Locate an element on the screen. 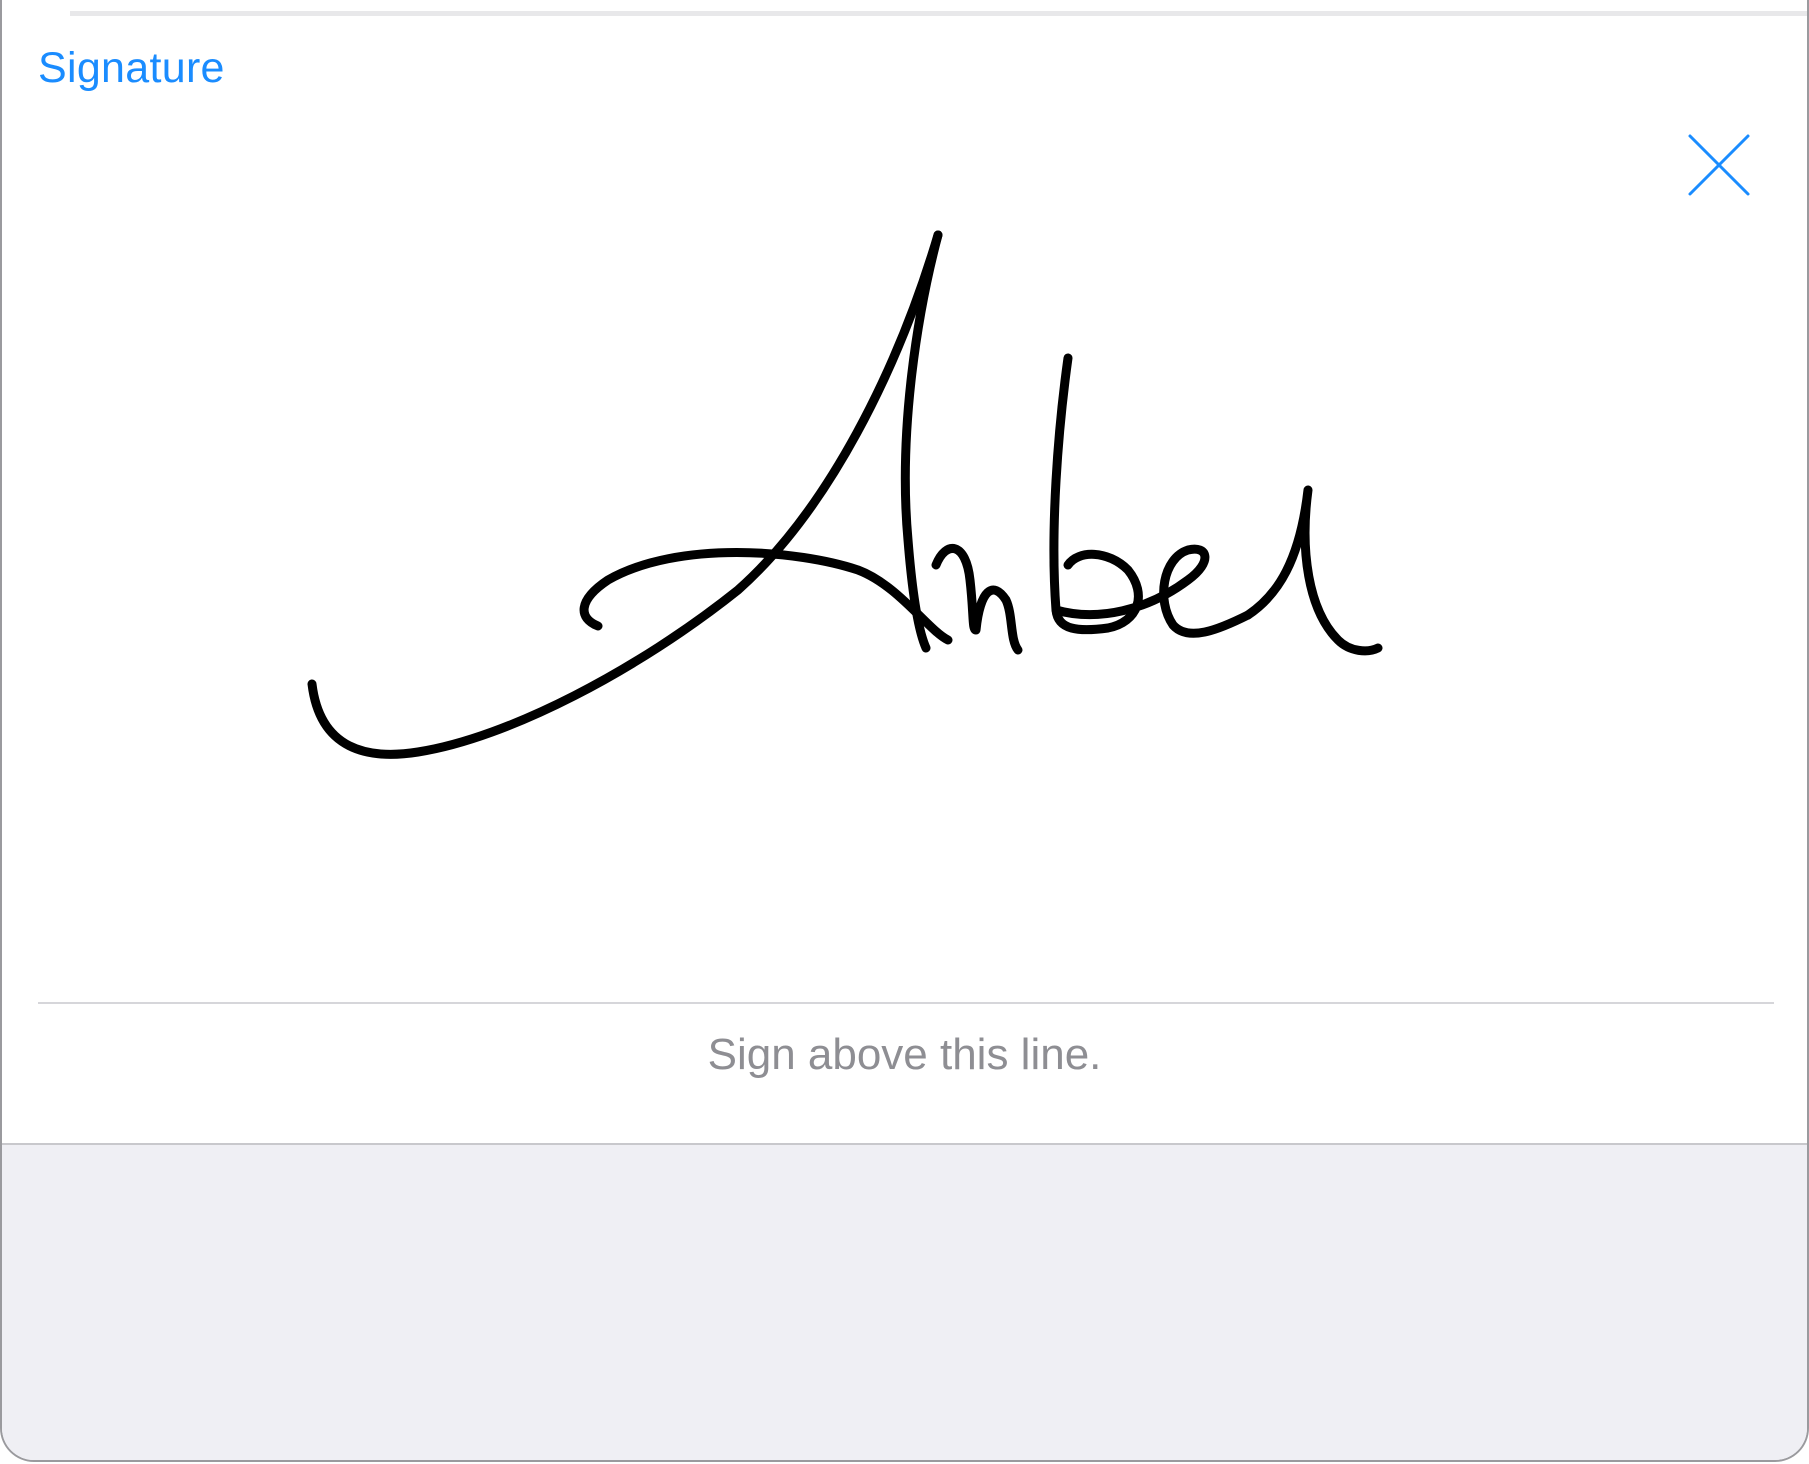 This screenshot has width=1809, height=1464. top-divider is located at coordinates (938, 13).